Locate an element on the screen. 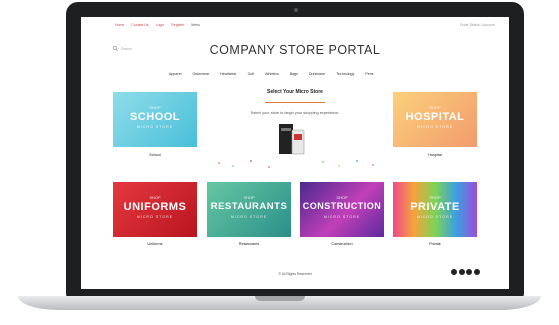 This screenshot has height=325, width=559. tile-caption-uniforms: Uniforms is located at coordinates (155, 244).